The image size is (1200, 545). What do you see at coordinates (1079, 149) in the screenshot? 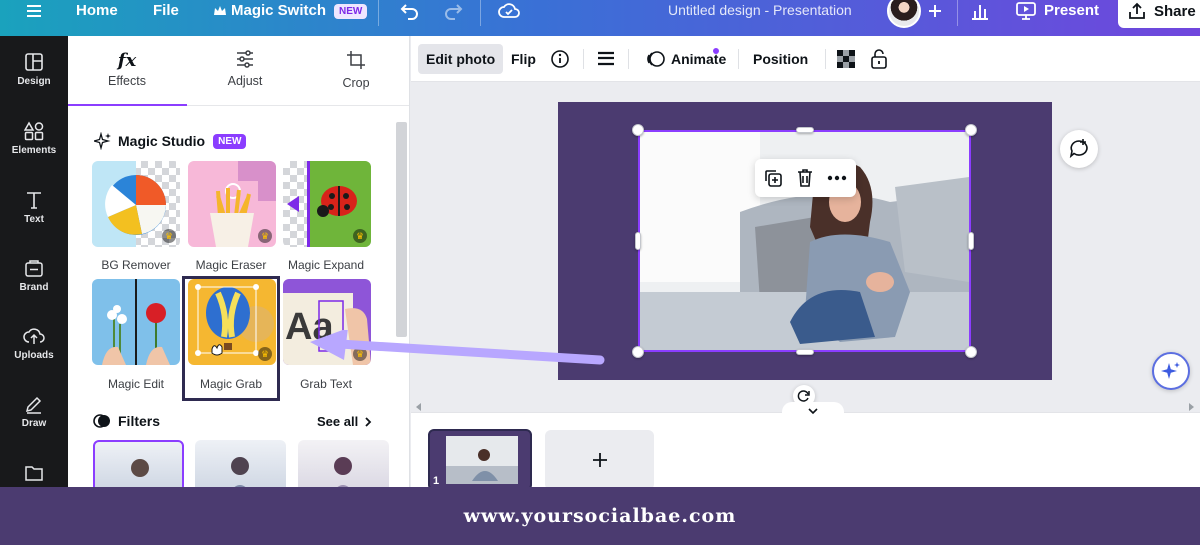
I see `add-comment-button` at bounding box center [1079, 149].